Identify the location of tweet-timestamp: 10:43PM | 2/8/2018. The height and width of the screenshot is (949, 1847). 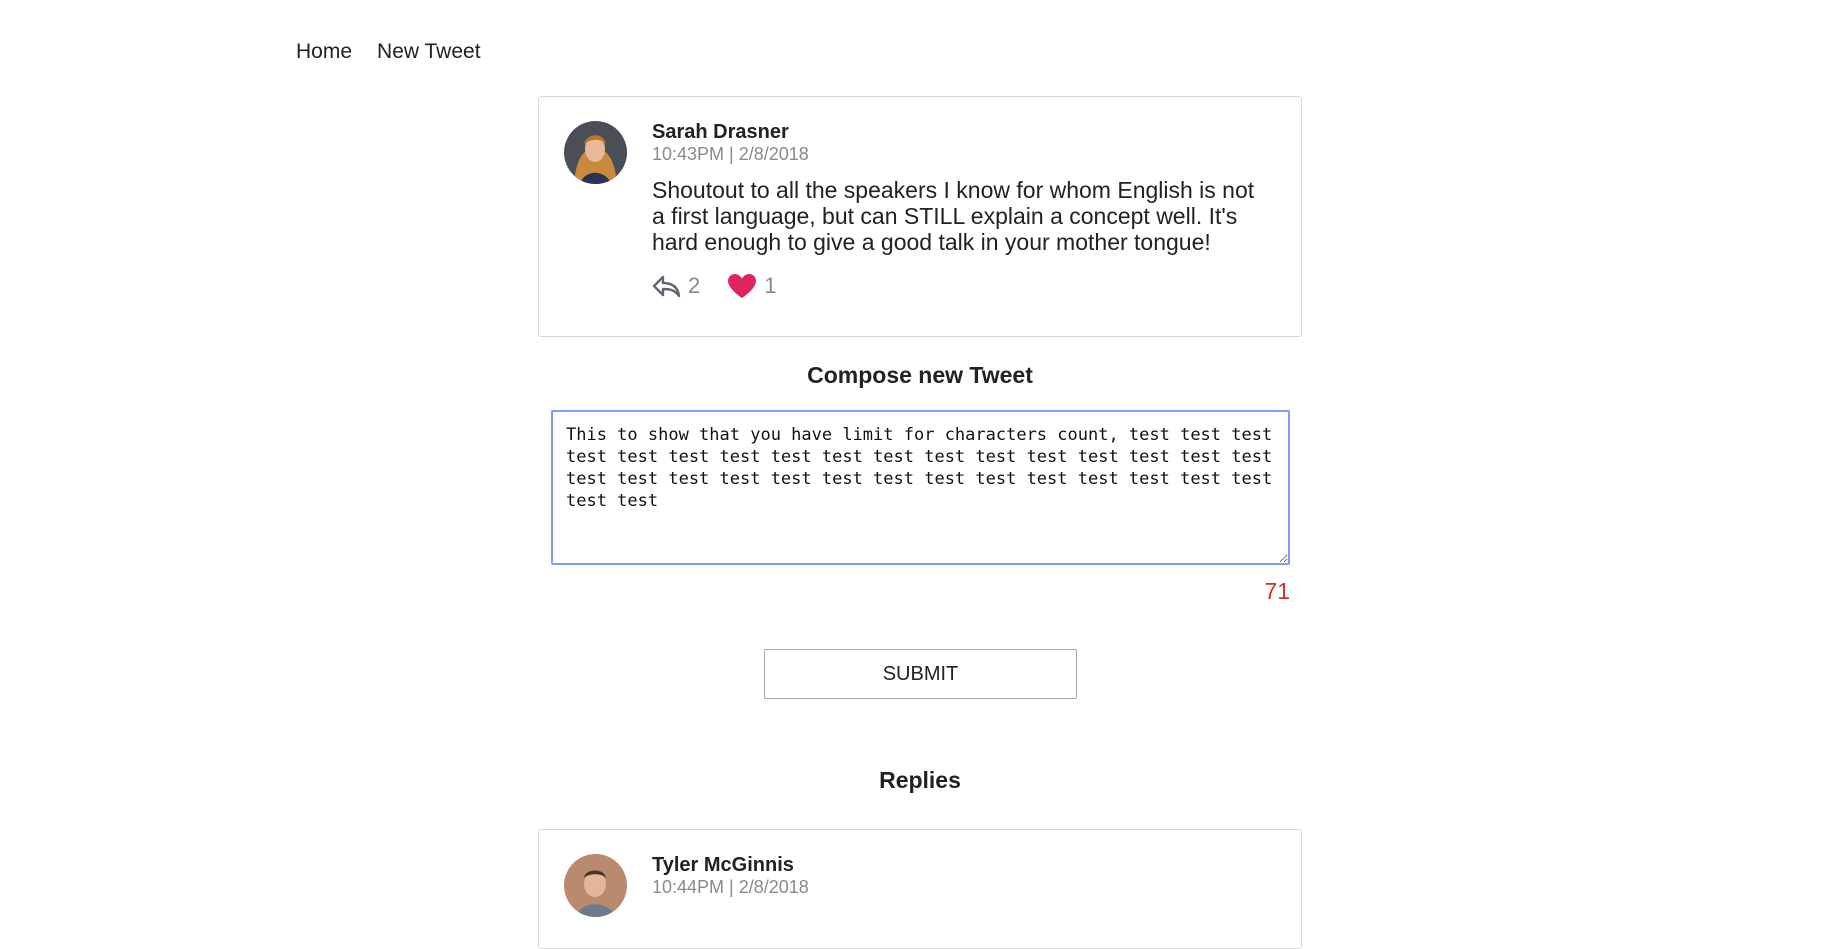
(730, 154).